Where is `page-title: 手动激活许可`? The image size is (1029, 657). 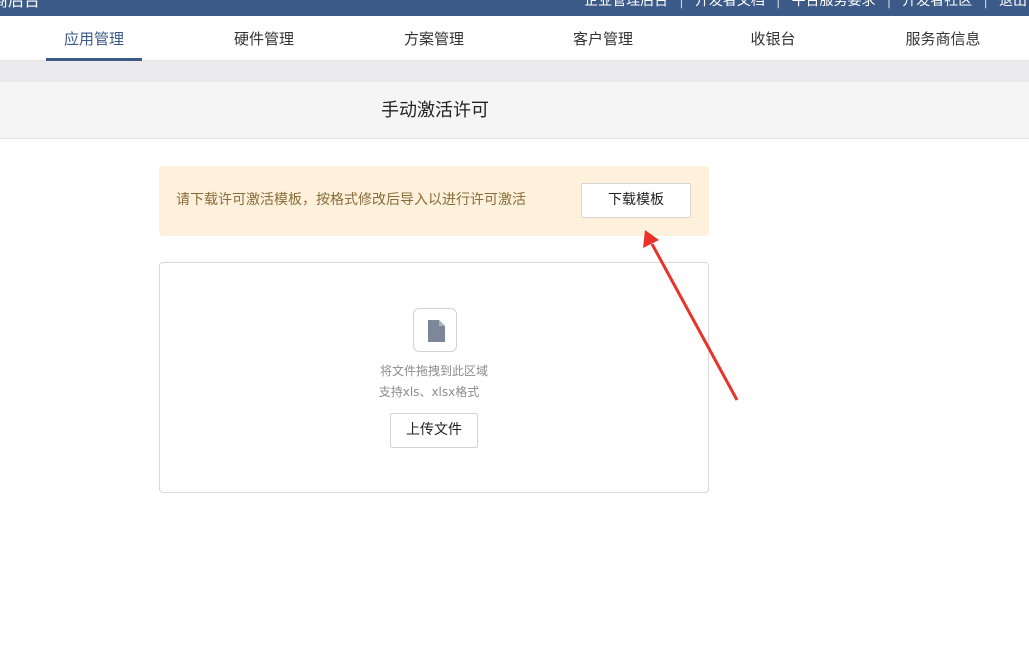
page-title: 手动激活许可 is located at coordinates (435, 110).